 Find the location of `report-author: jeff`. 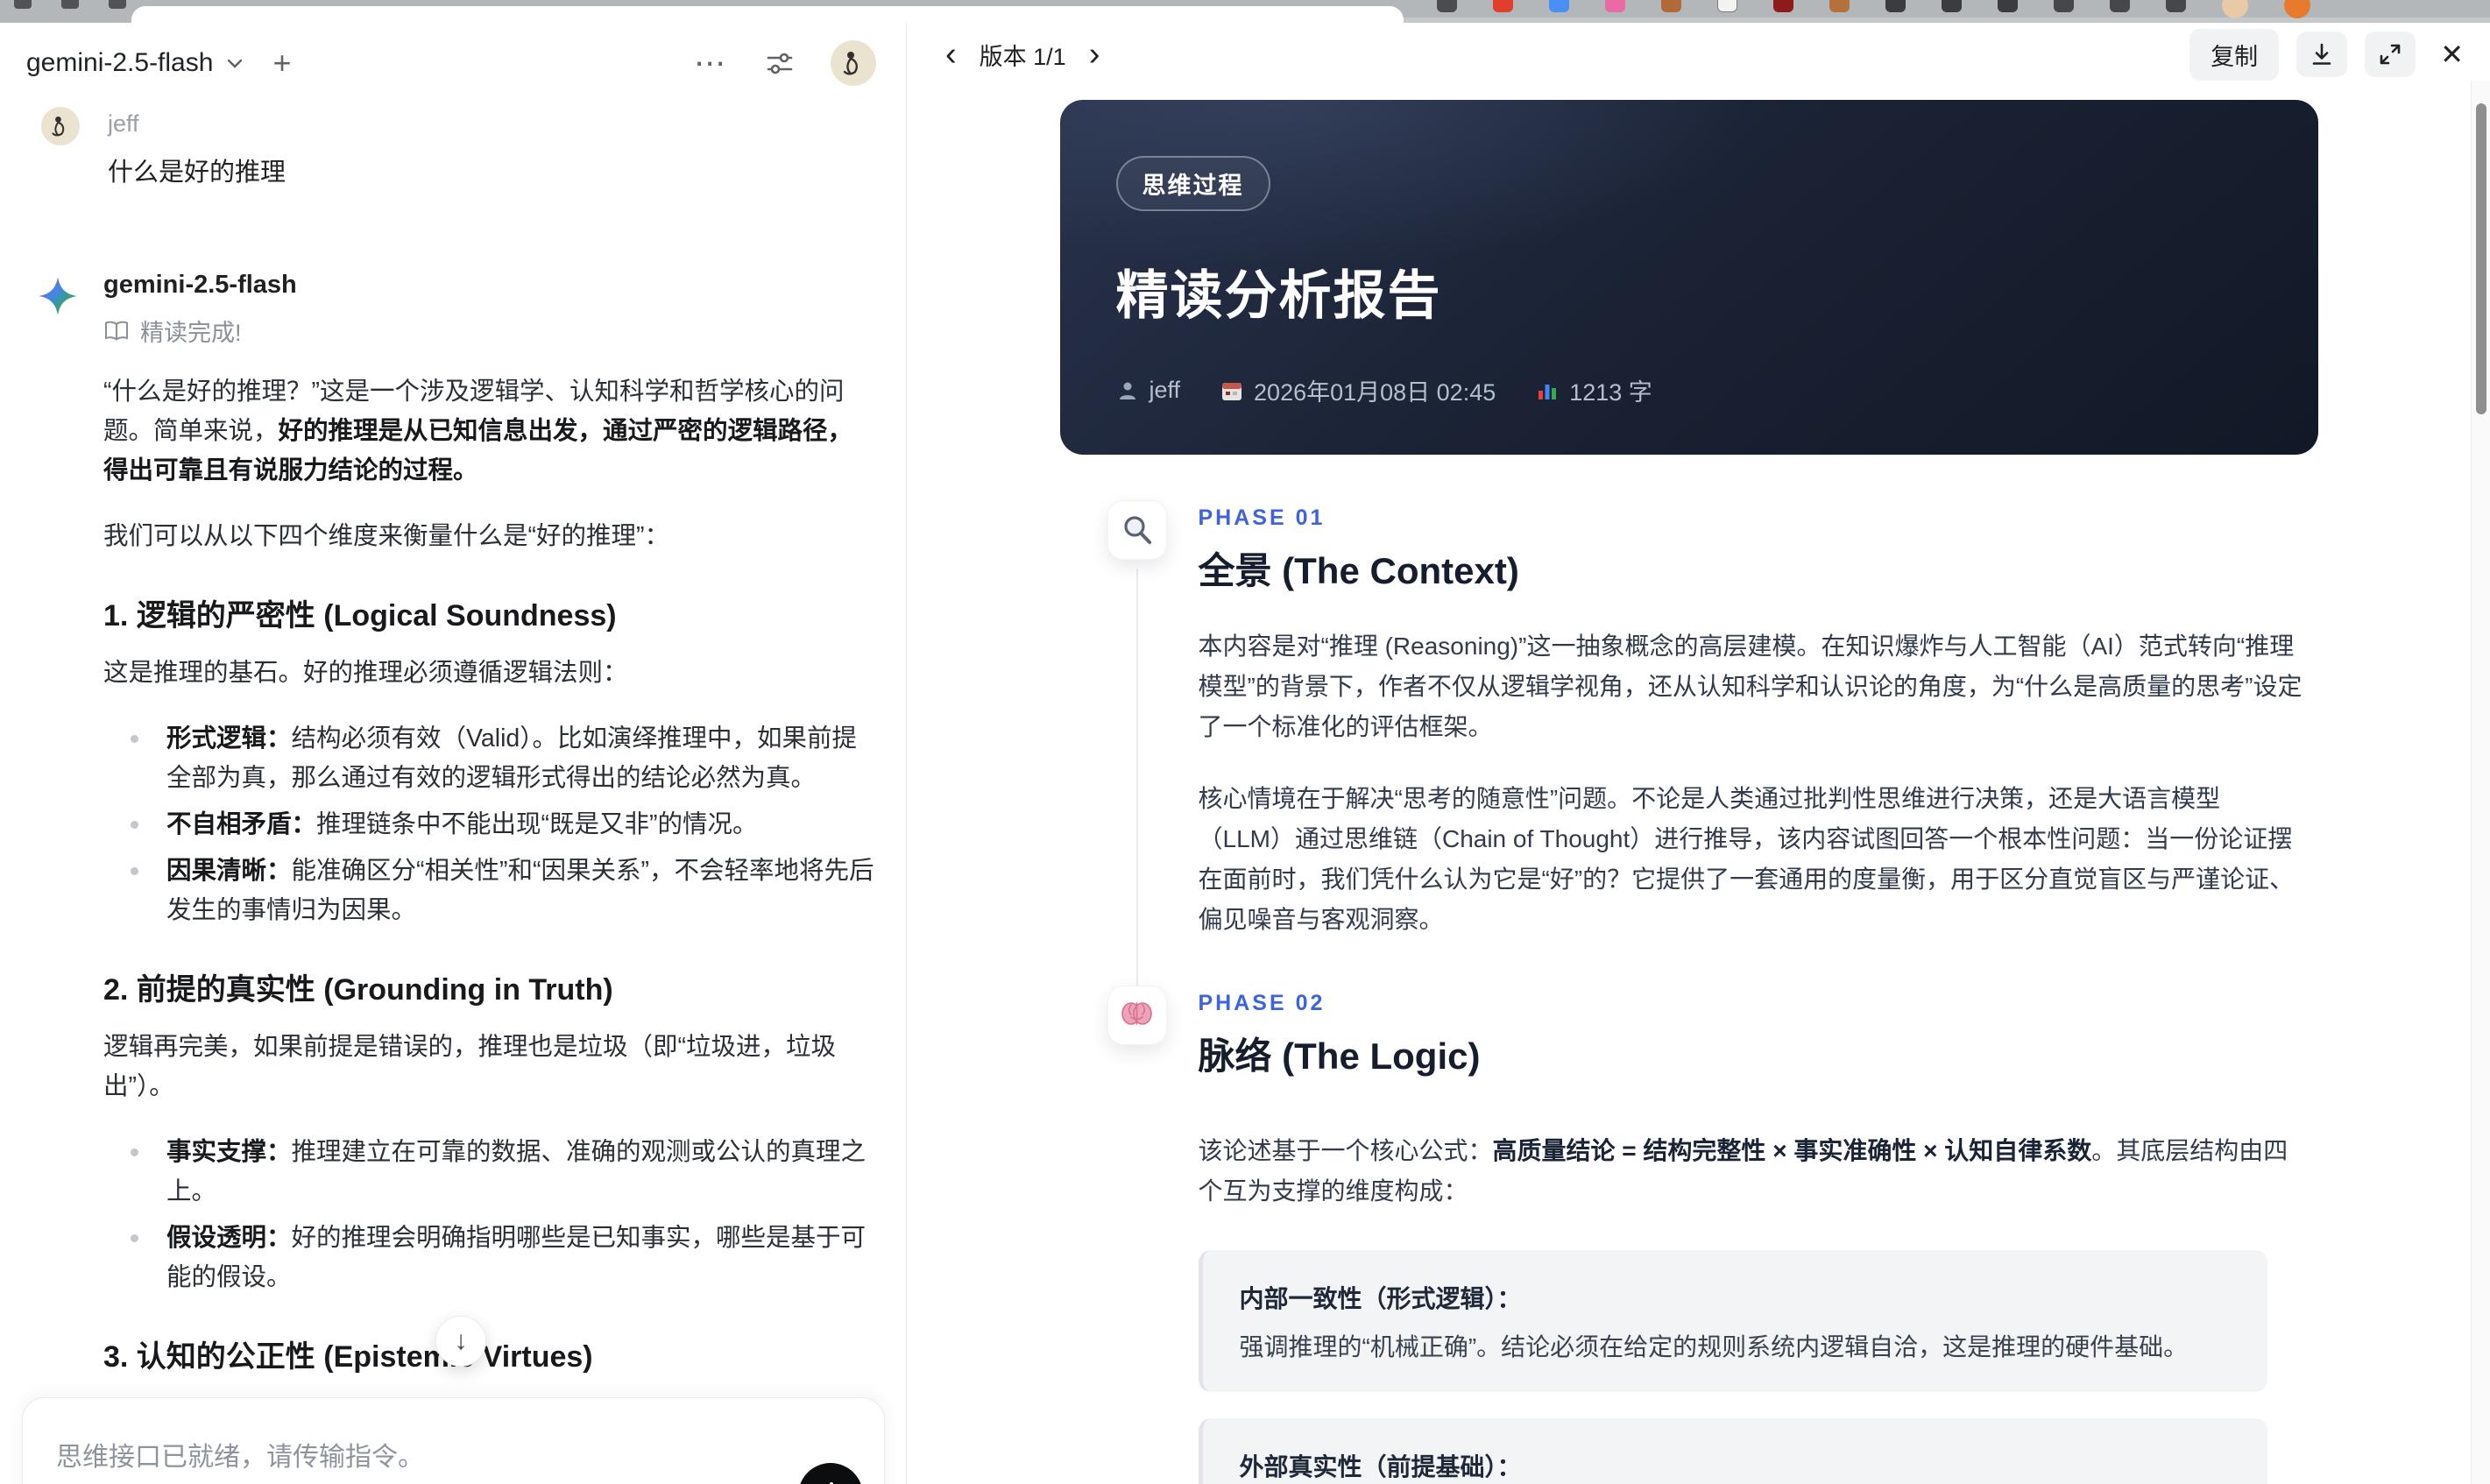

report-author: jeff is located at coordinates (1148, 390).